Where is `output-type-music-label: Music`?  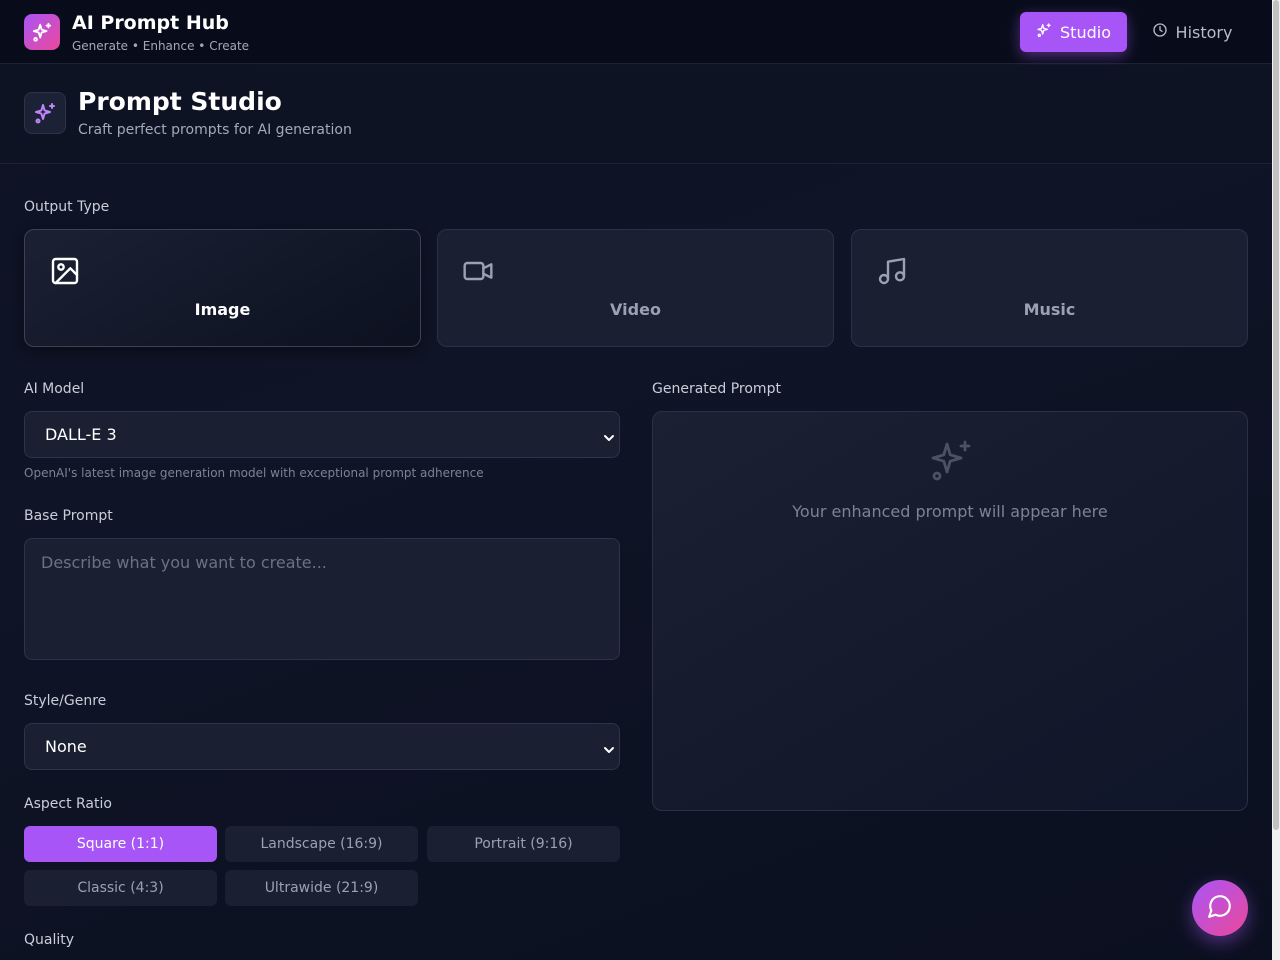
output-type-music-label: Music is located at coordinates (1049, 309).